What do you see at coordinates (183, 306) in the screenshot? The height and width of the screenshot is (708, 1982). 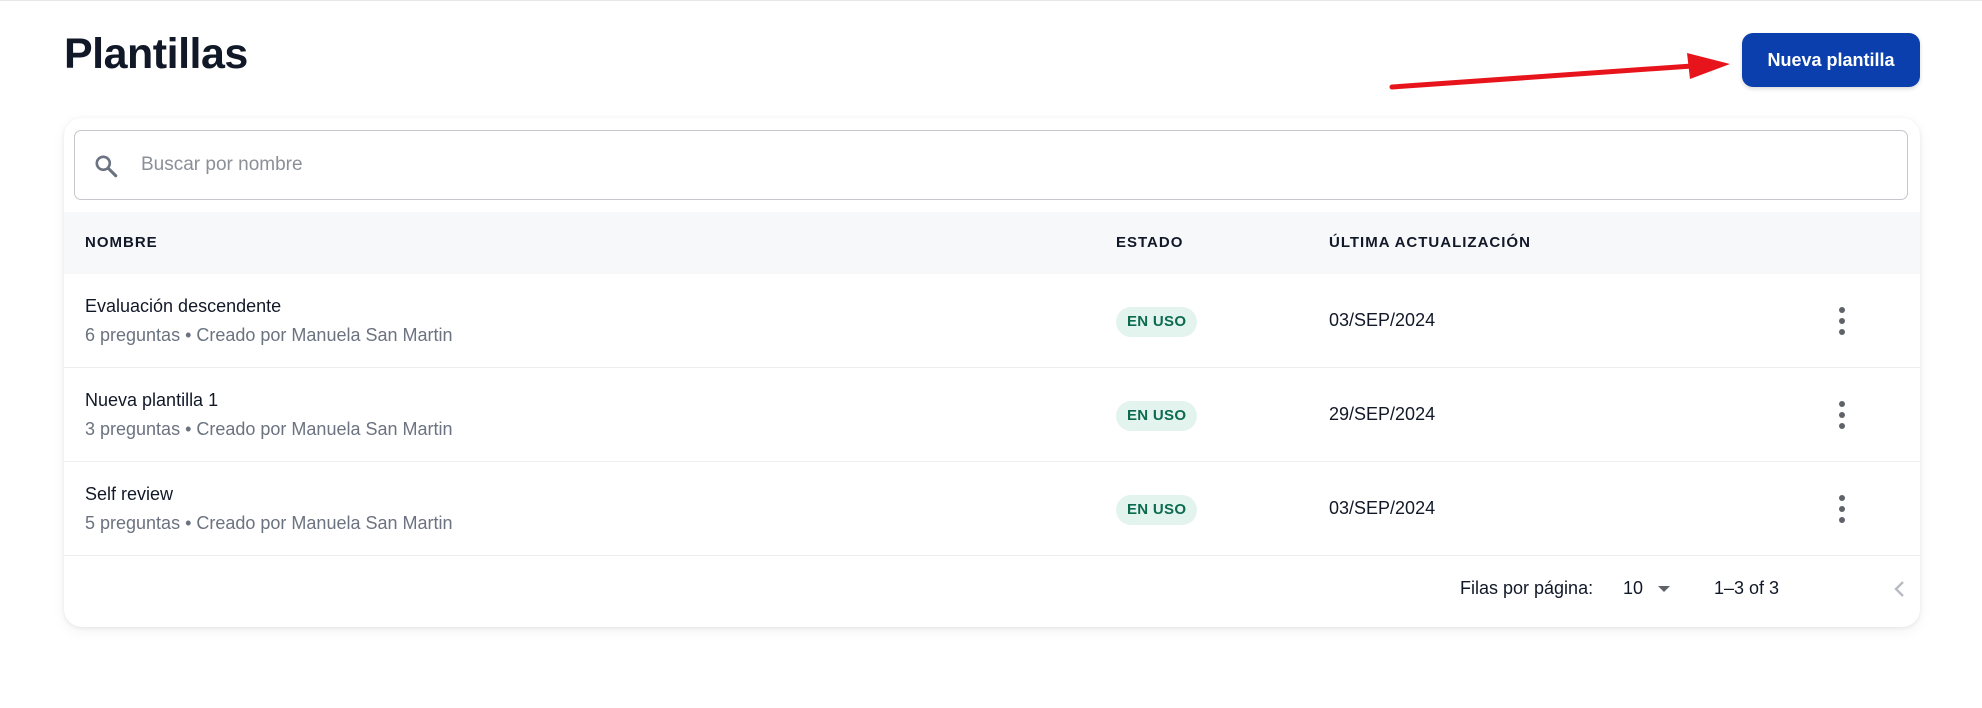 I see `template-name: Evaluación descendente` at bounding box center [183, 306].